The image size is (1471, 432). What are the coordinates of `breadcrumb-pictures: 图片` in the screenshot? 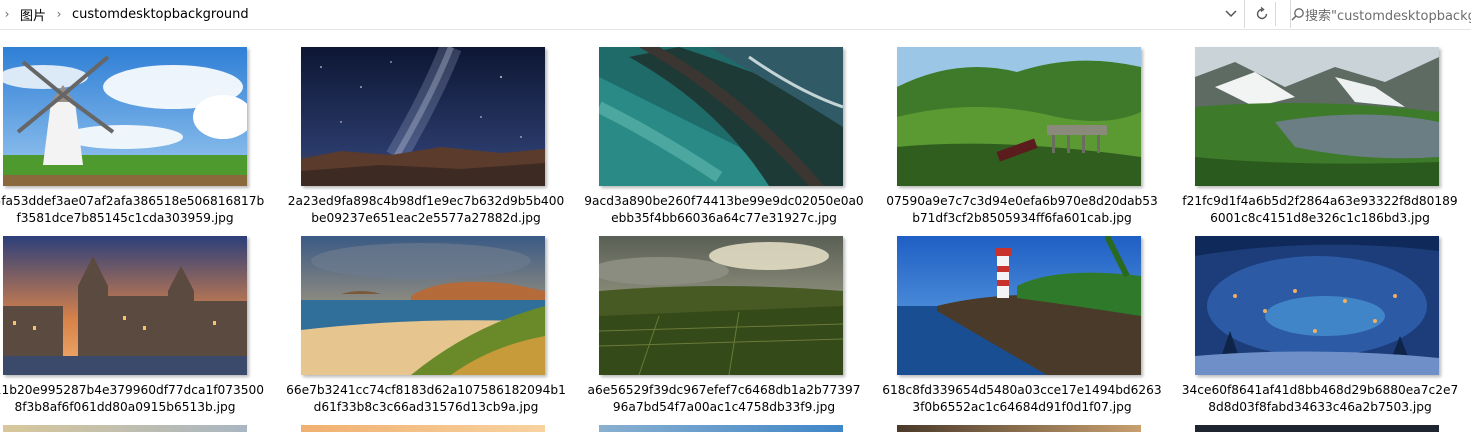 It's located at (33, 14).